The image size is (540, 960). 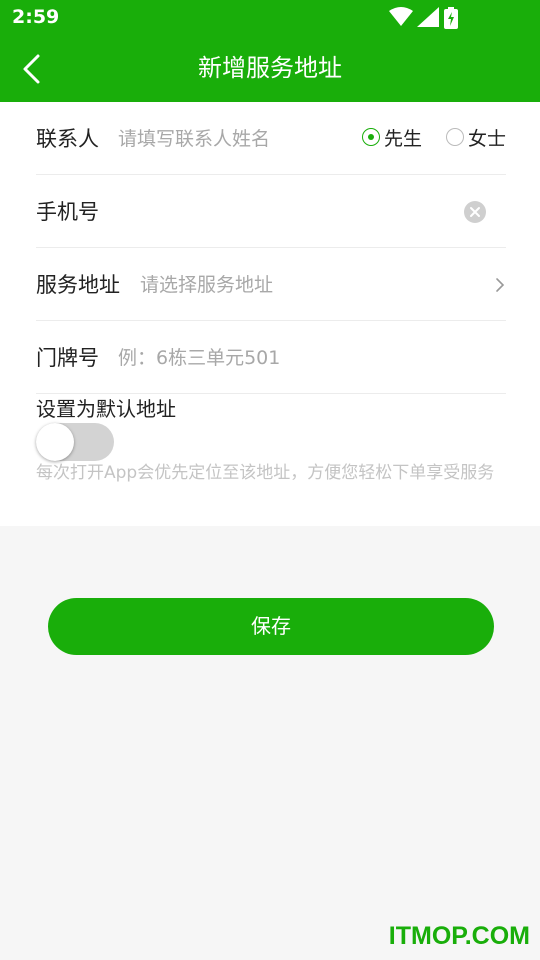 I want to click on doorplate-label: 门牌号, so click(x=67, y=358).